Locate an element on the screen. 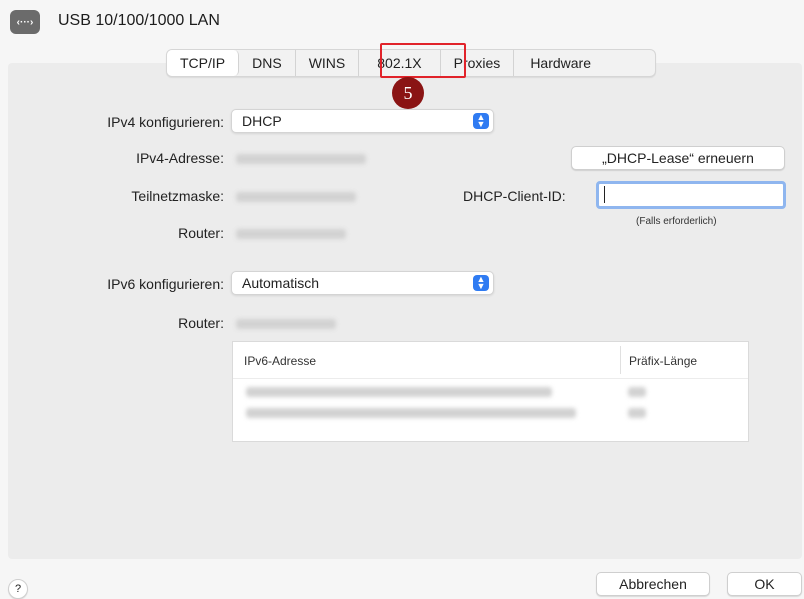  dhcp-client-id-label: DHCP-Client-ID: is located at coordinates (514, 196).